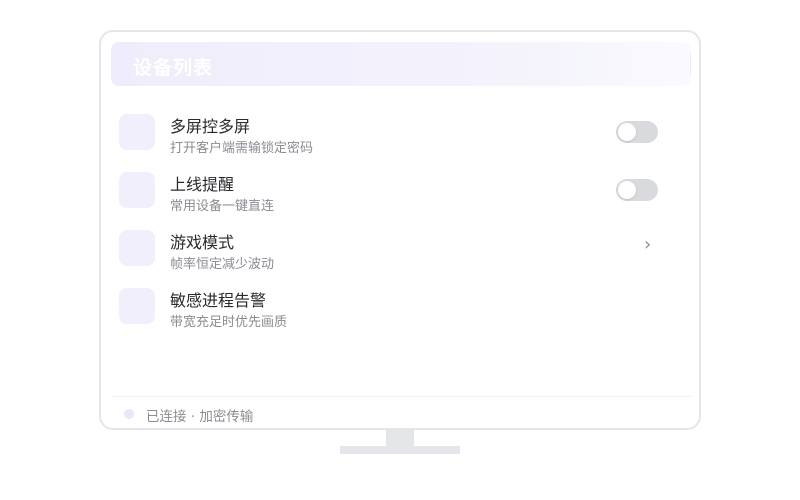  What do you see at coordinates (202, 242) in the screenshot?
I see `list-item-title: 游戏模式` at bounding box center [202, 242].